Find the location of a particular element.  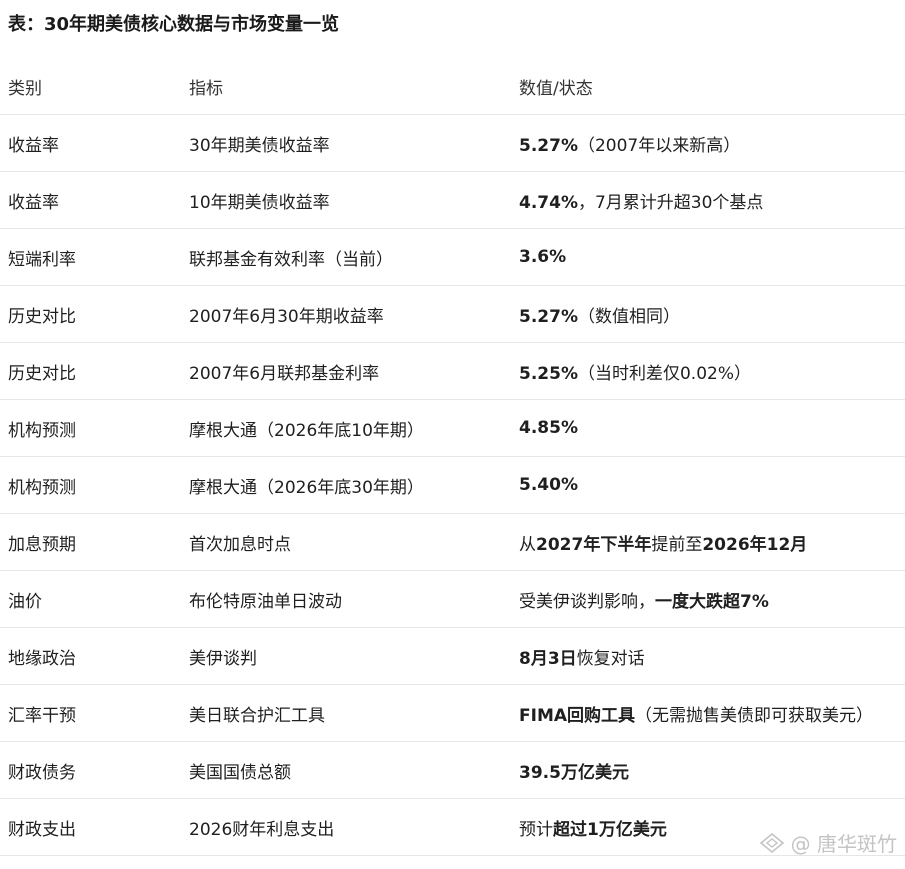

value-emphasis: 4.85% is located at coordinates (548, 428).